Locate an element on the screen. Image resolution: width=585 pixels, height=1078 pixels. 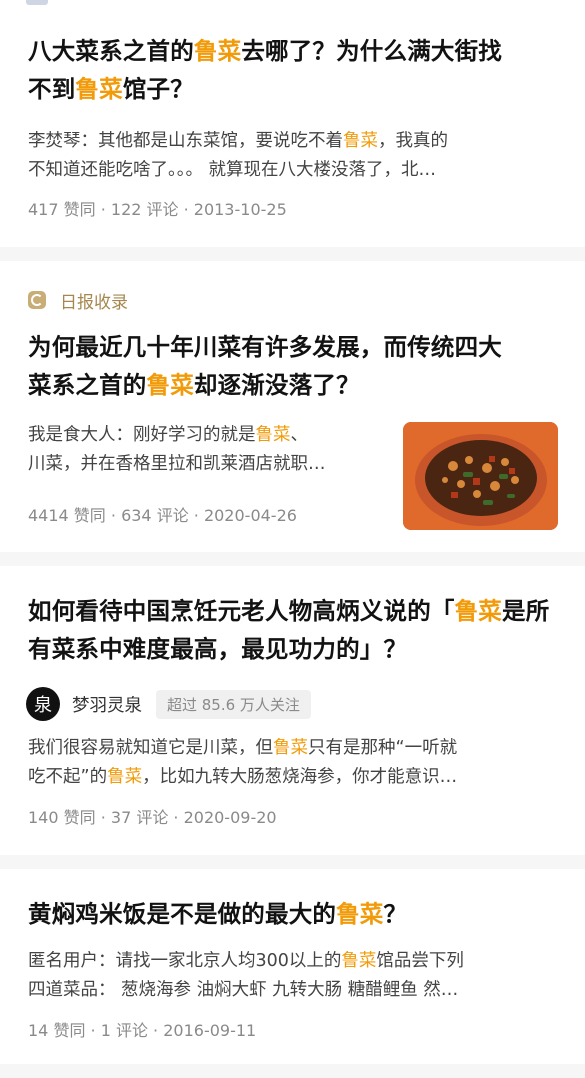
food-dish-illustration is located at coordinates (480, 476).